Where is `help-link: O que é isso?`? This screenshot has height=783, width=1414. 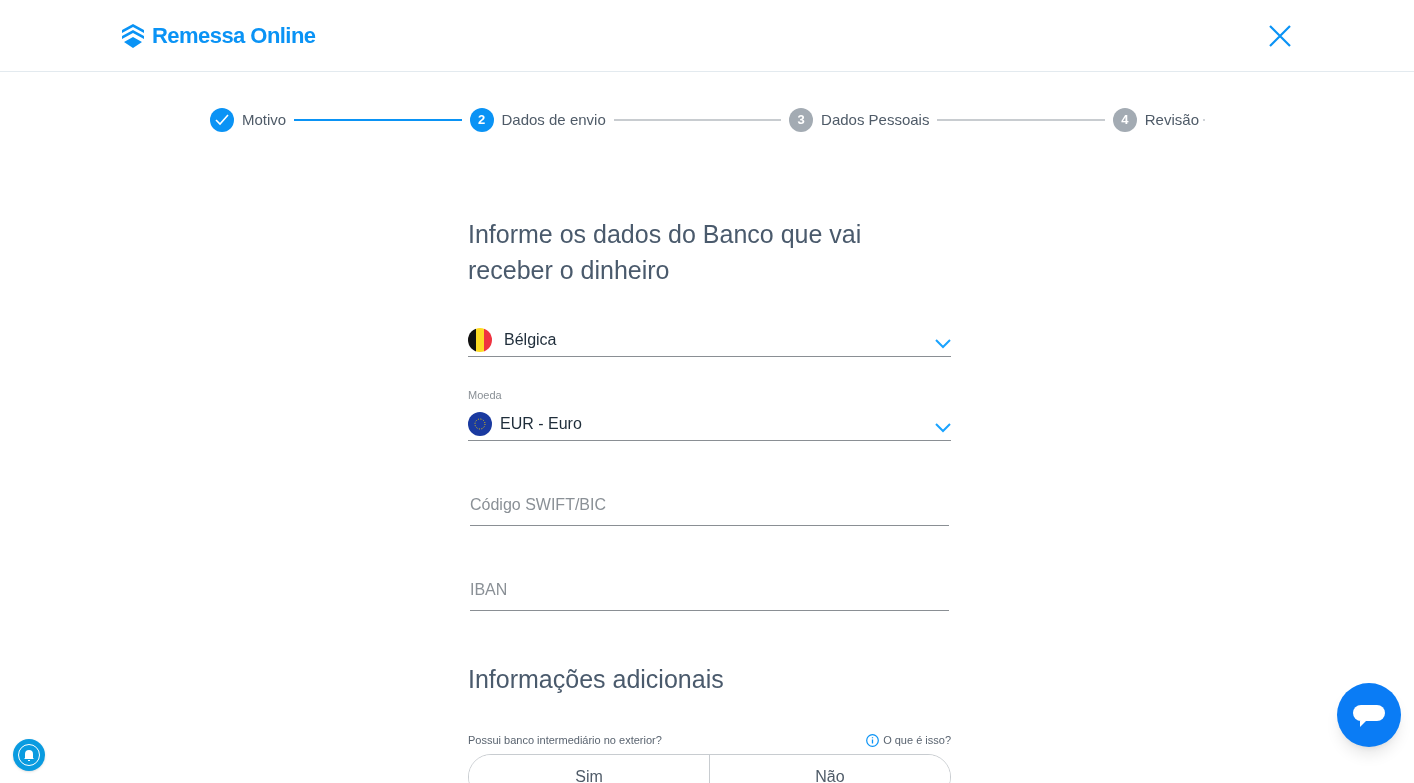
help-link: O que é isso? is located at coordinates (908, 740).